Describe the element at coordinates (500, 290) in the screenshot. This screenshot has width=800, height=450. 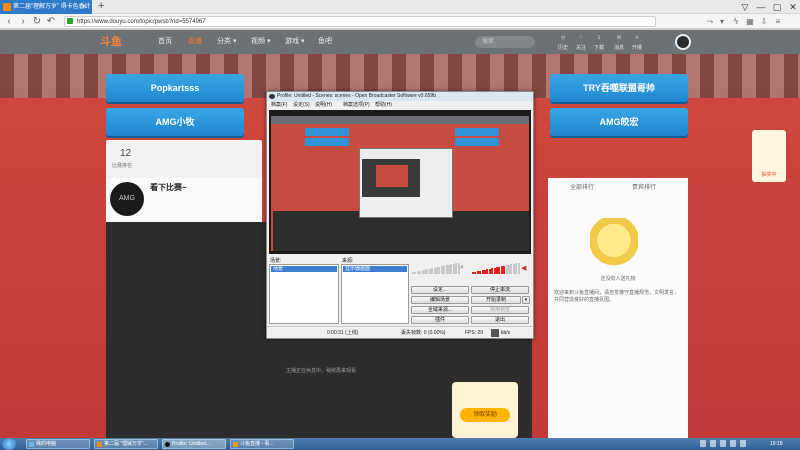
I see `stop-stream-button: 停止串流` at that location.